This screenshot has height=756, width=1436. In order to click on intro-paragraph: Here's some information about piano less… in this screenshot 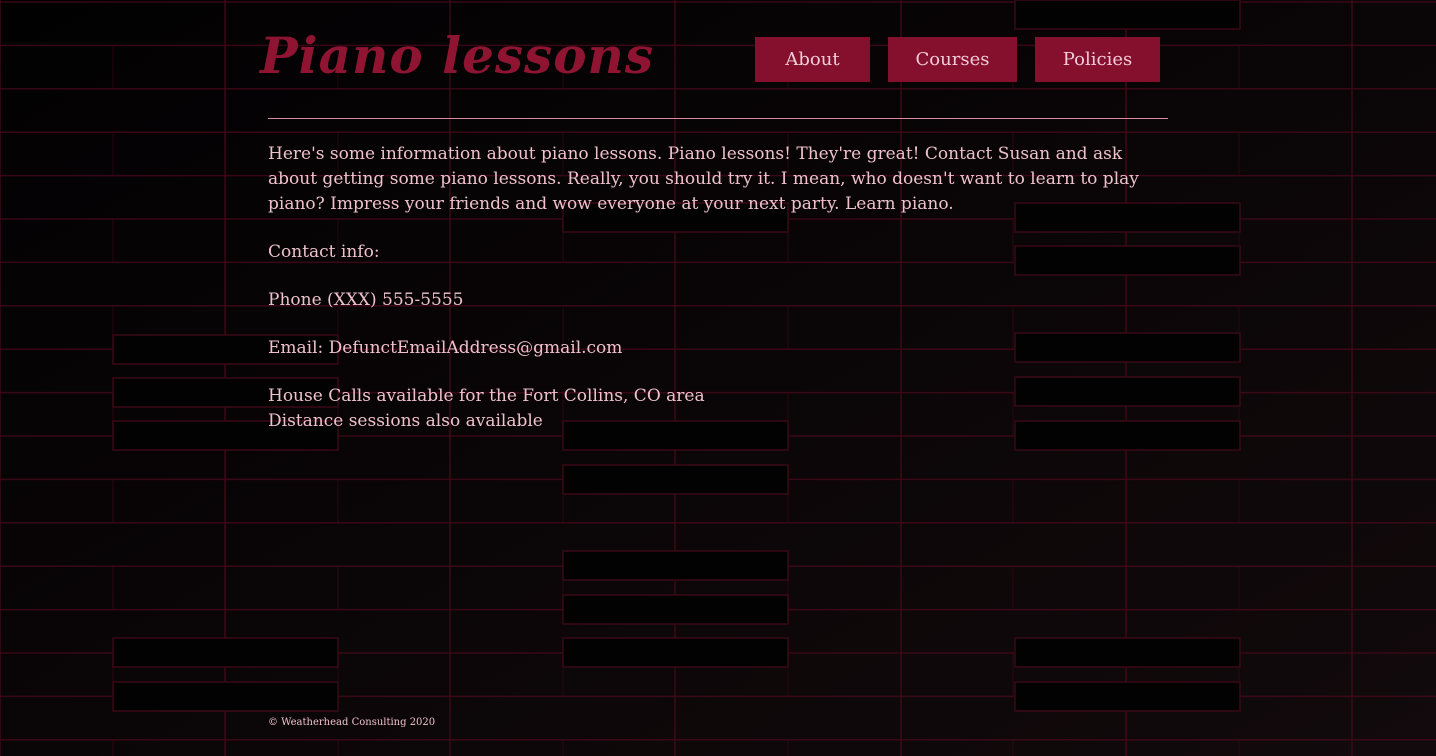, I will do `click(703, 179)`.